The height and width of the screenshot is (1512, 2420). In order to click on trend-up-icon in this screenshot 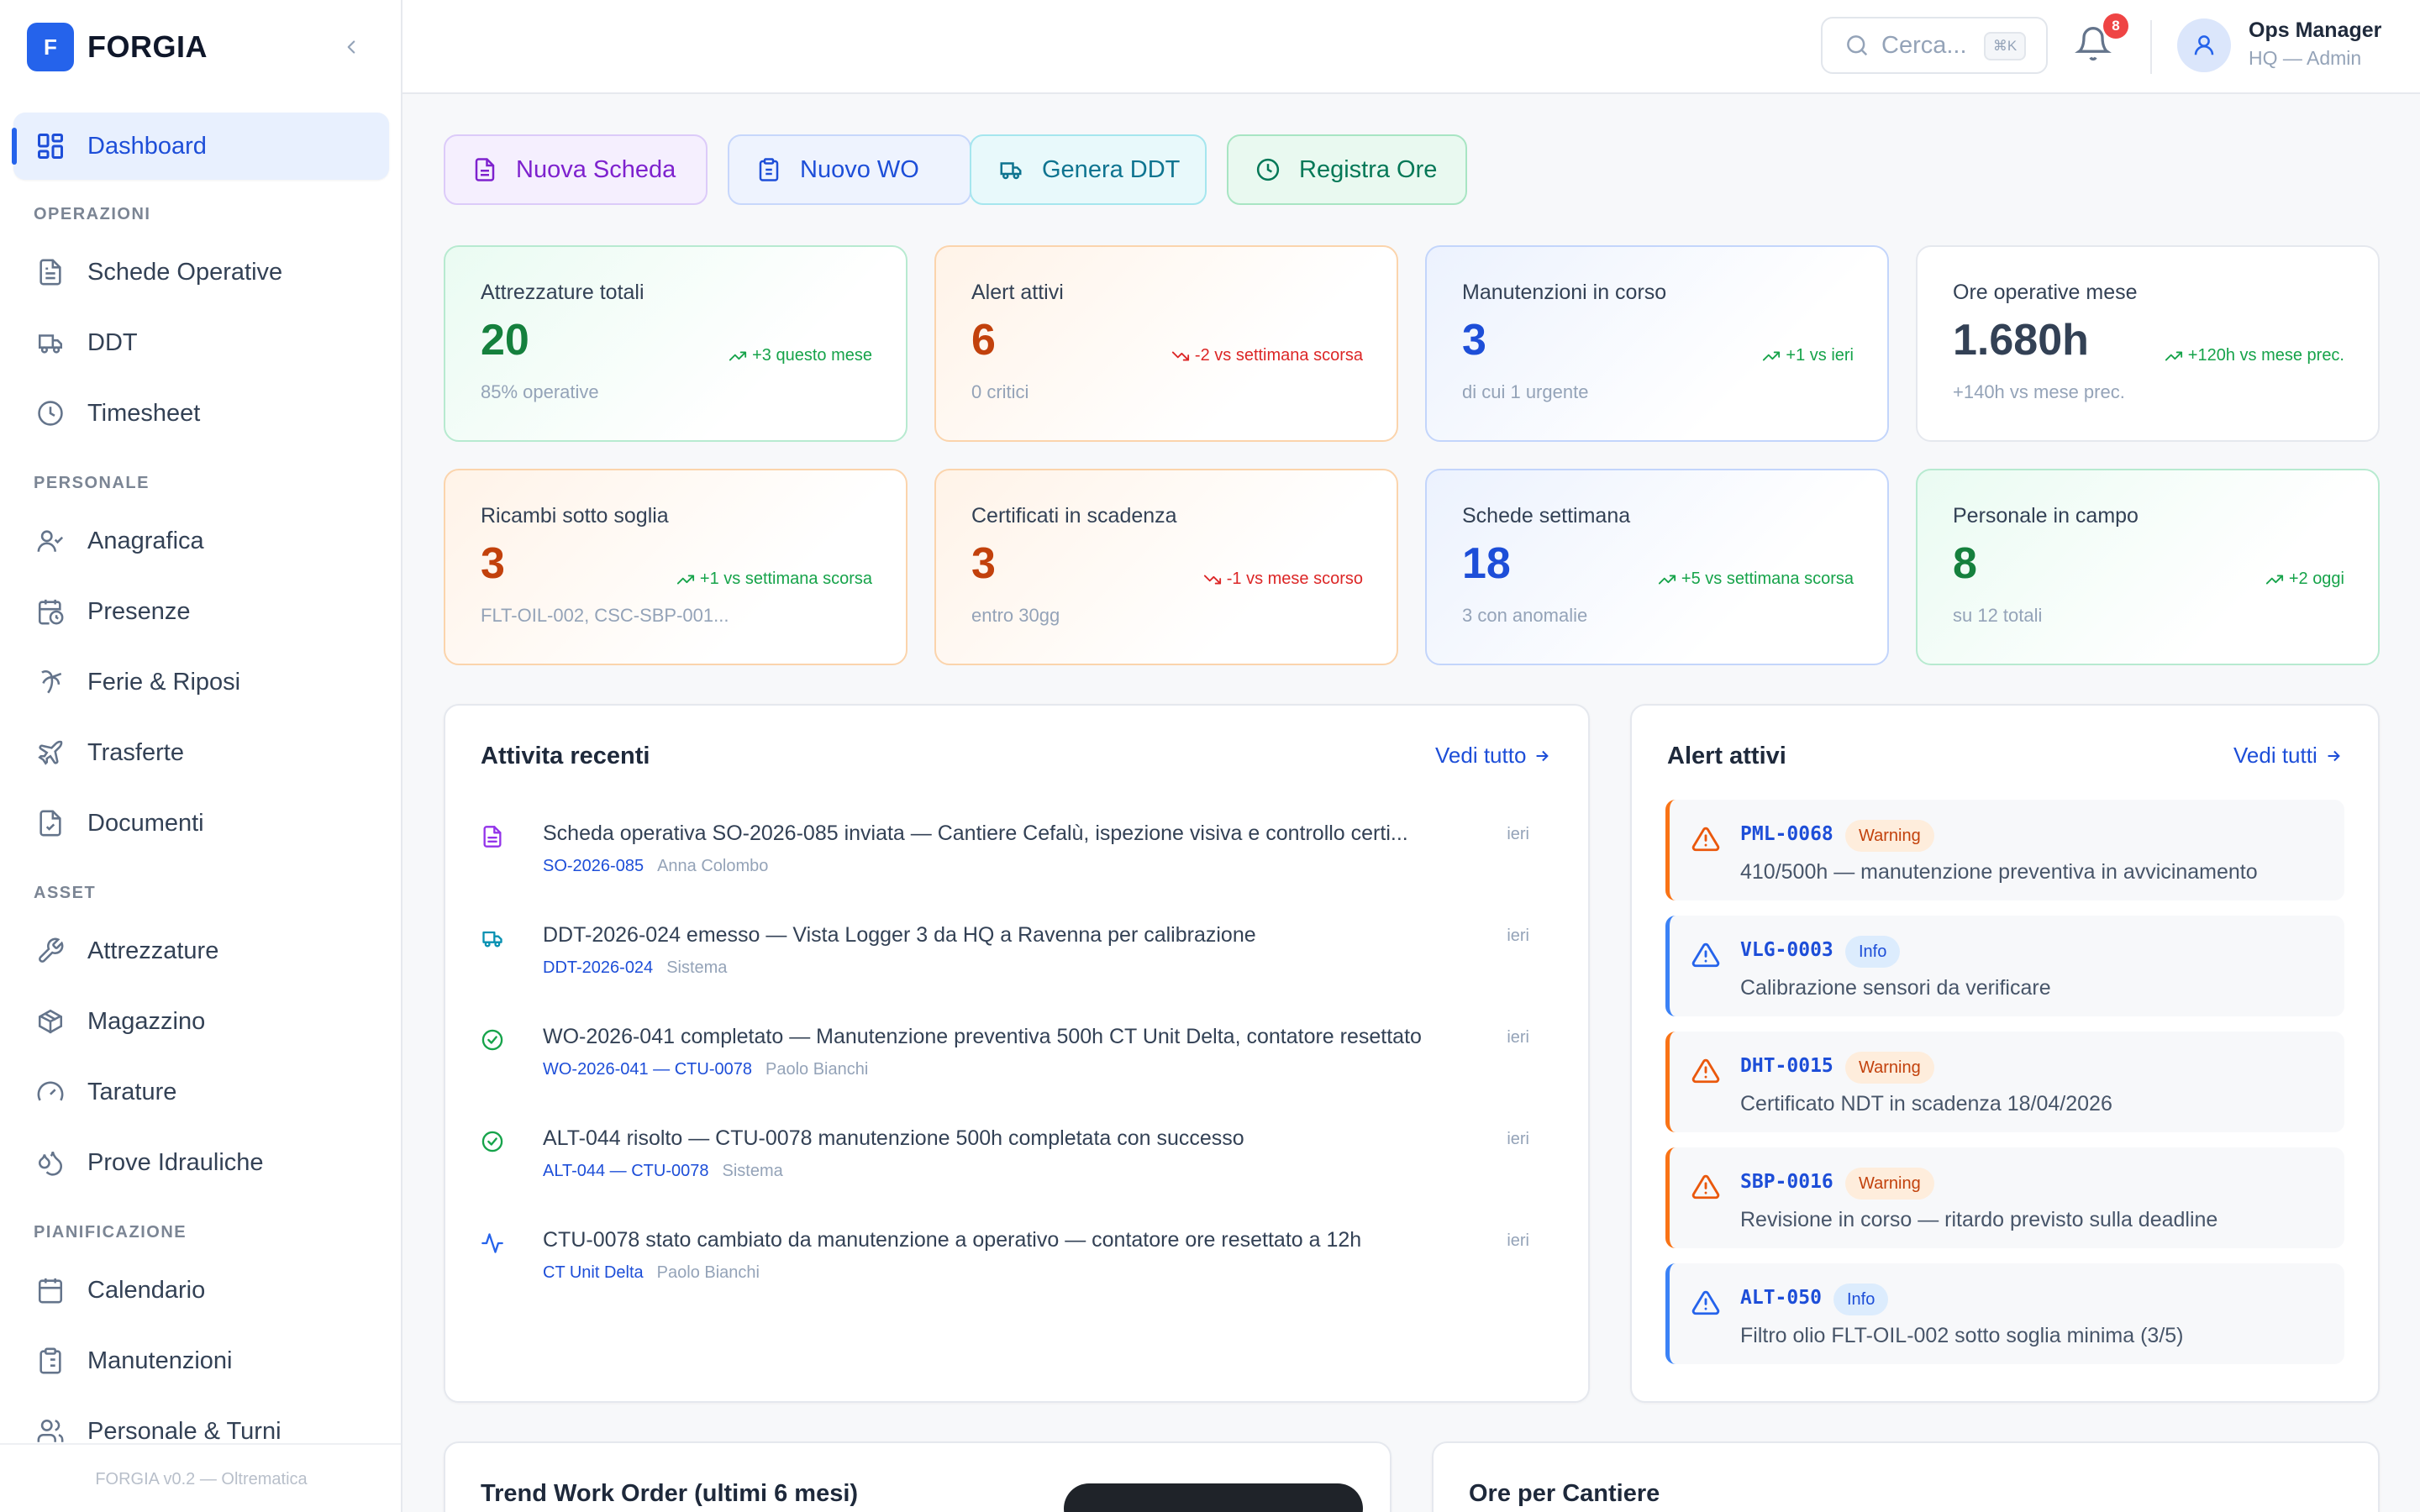, I will do `click(1772, 355)`.